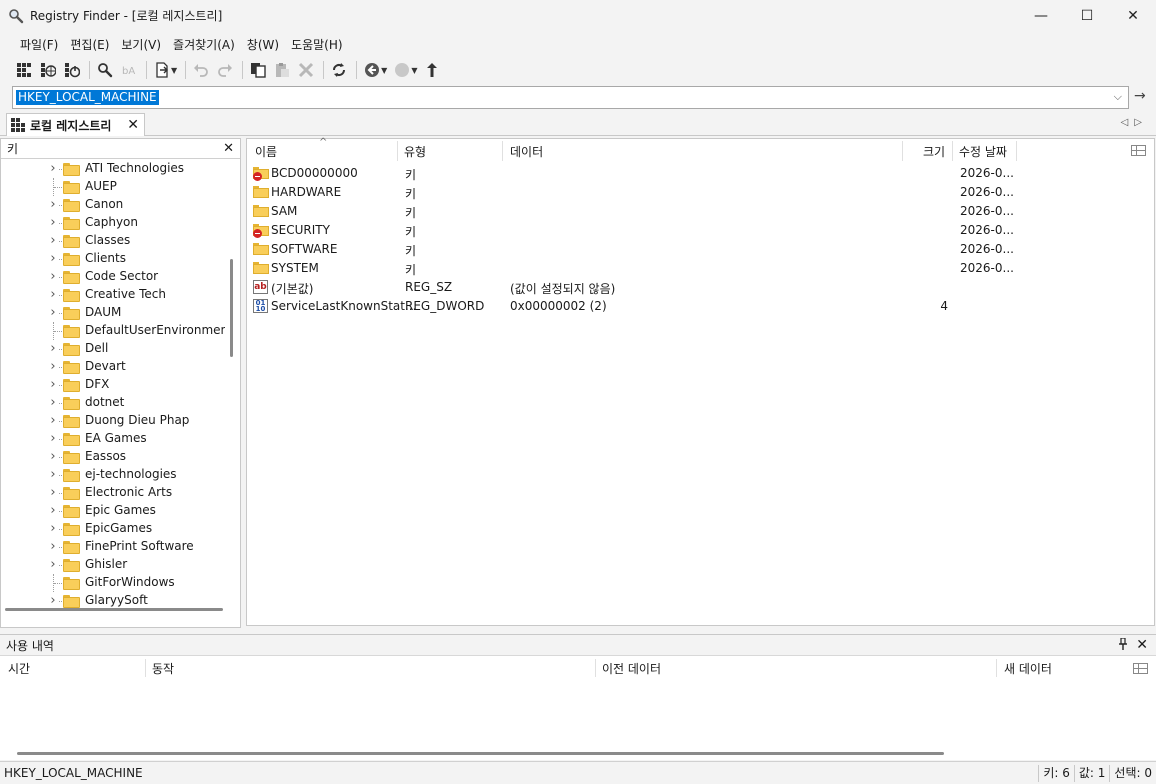 The width and height of the screenshot is (1156, 784). I want to click on replace-icon: bA, so click(129, 70).